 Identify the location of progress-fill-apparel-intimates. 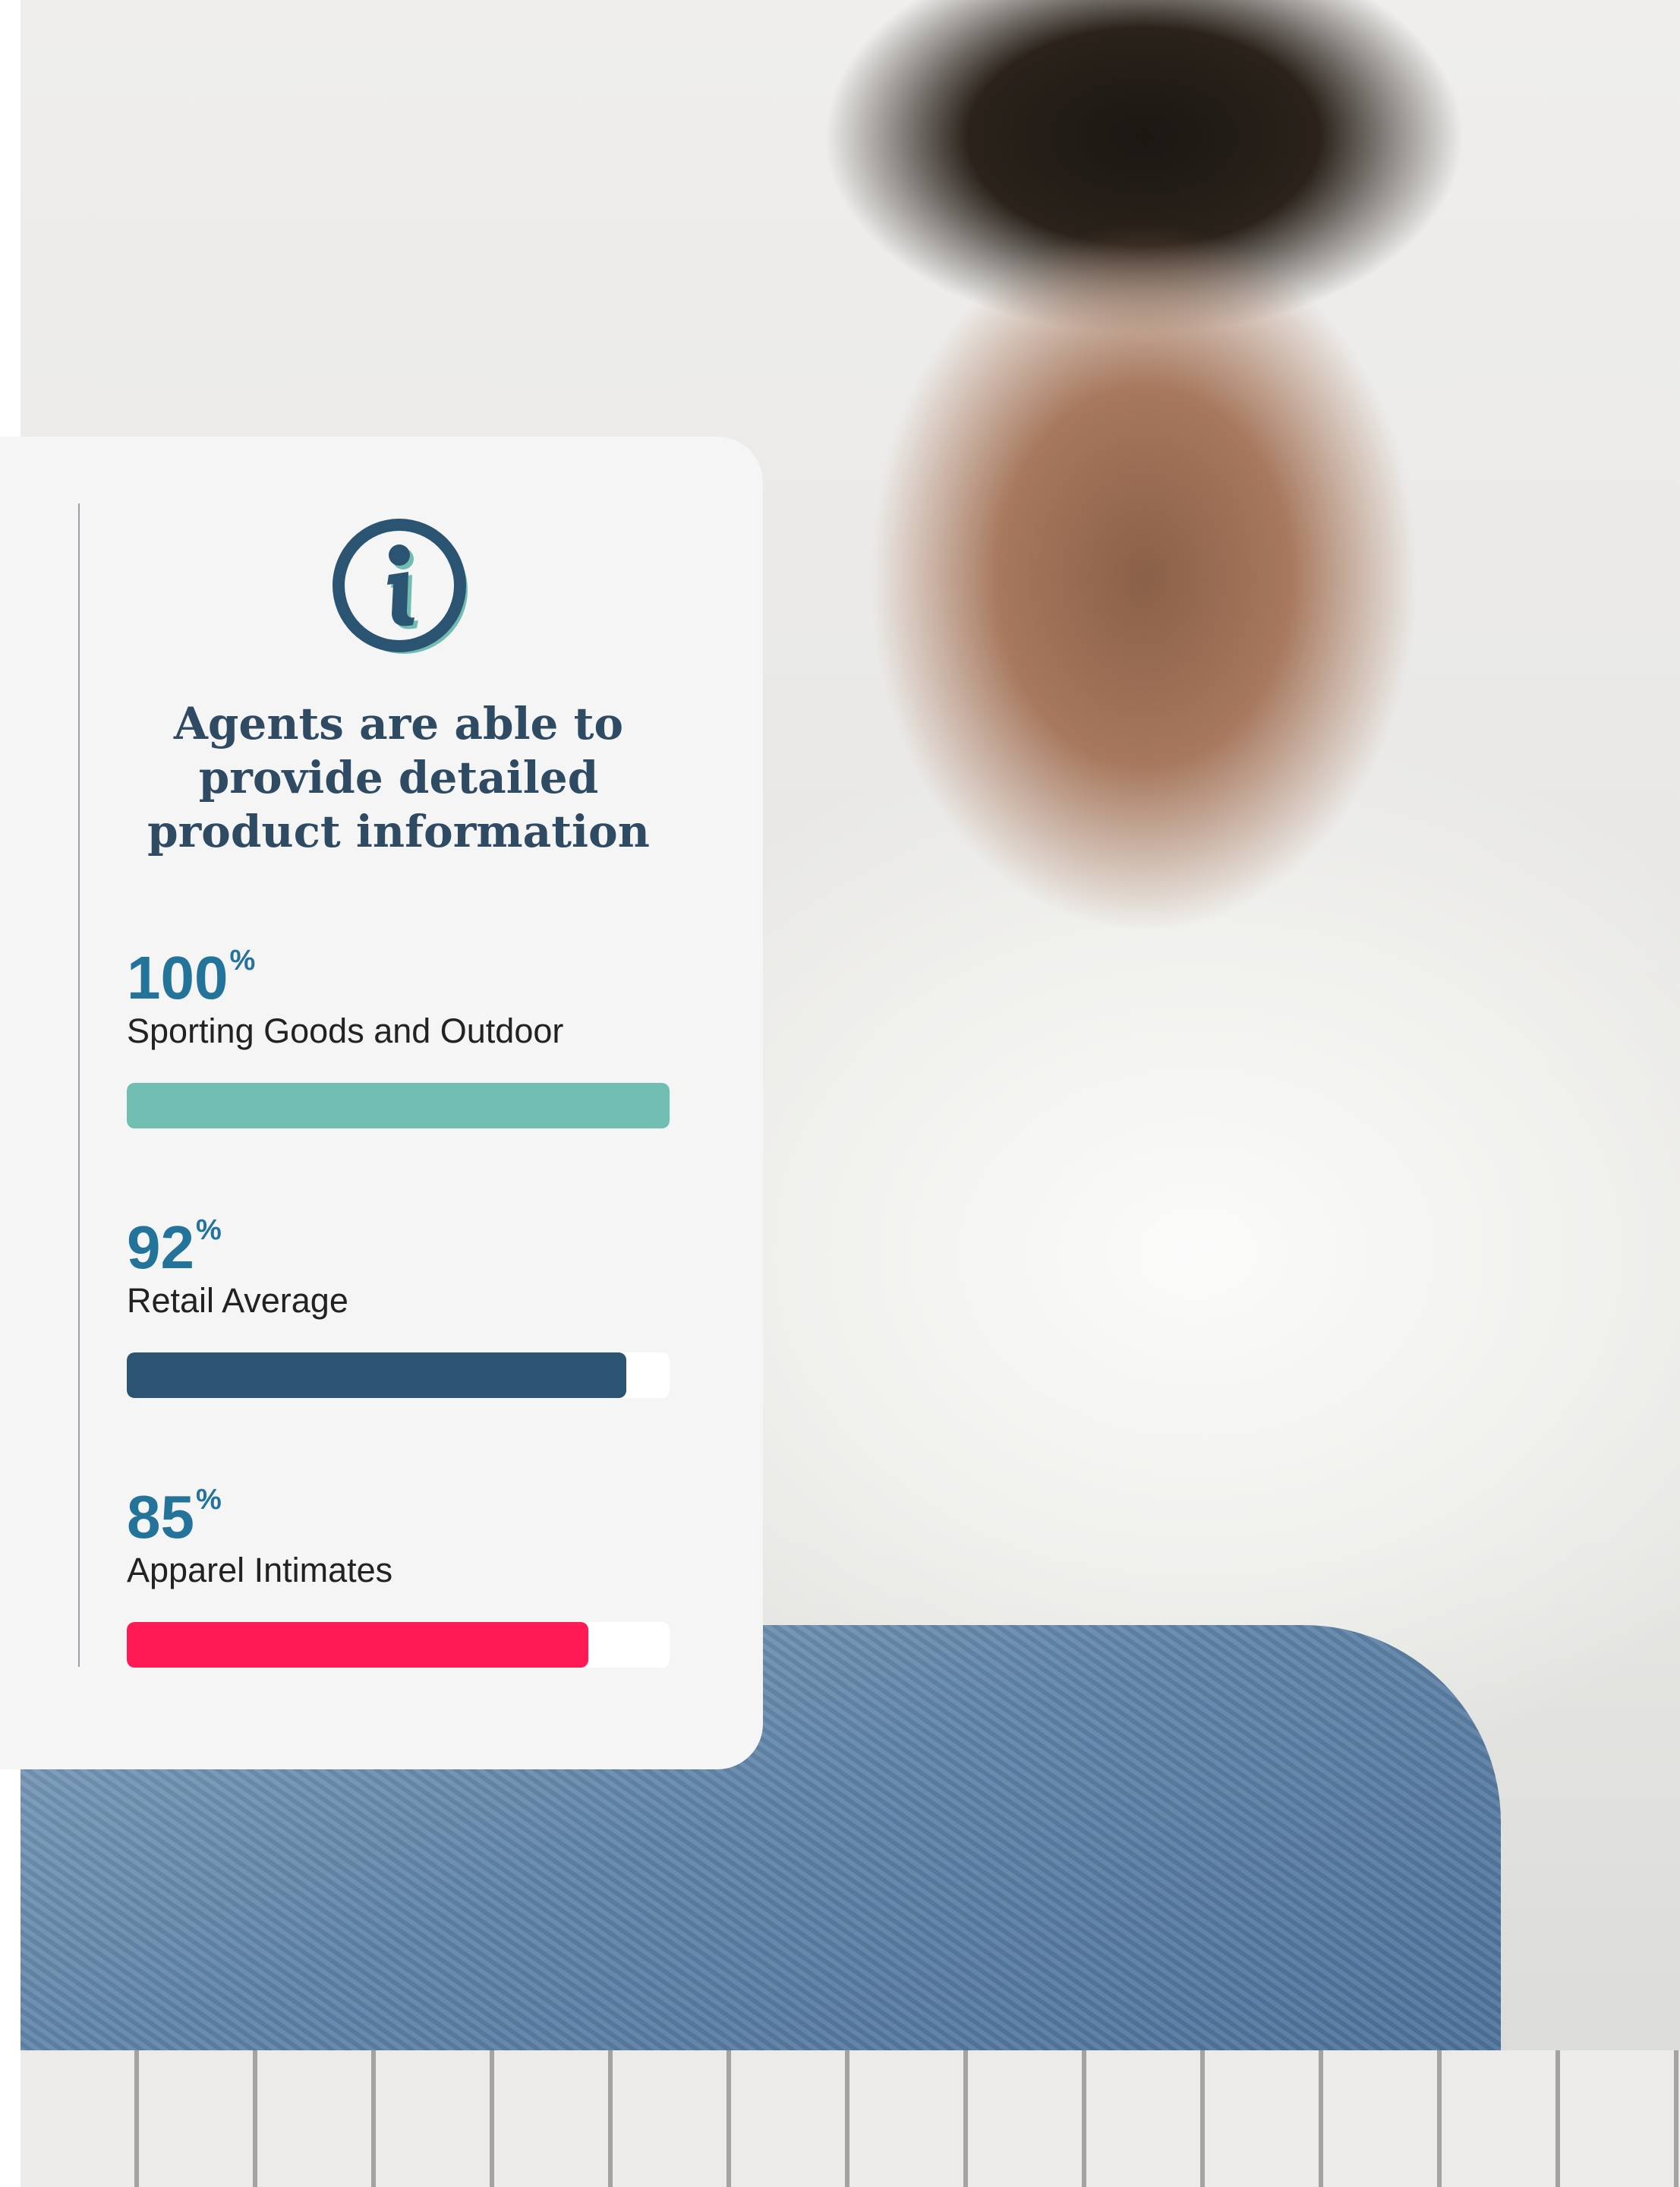
(357, 1645).